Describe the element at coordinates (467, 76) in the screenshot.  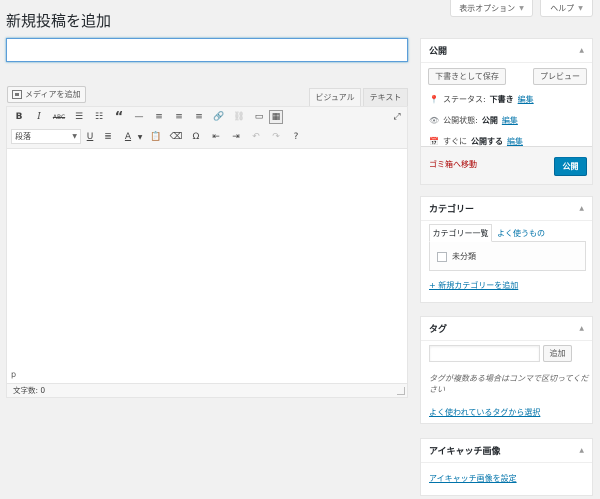
I see `save-draft-button: 下書きとして保存` at that location.